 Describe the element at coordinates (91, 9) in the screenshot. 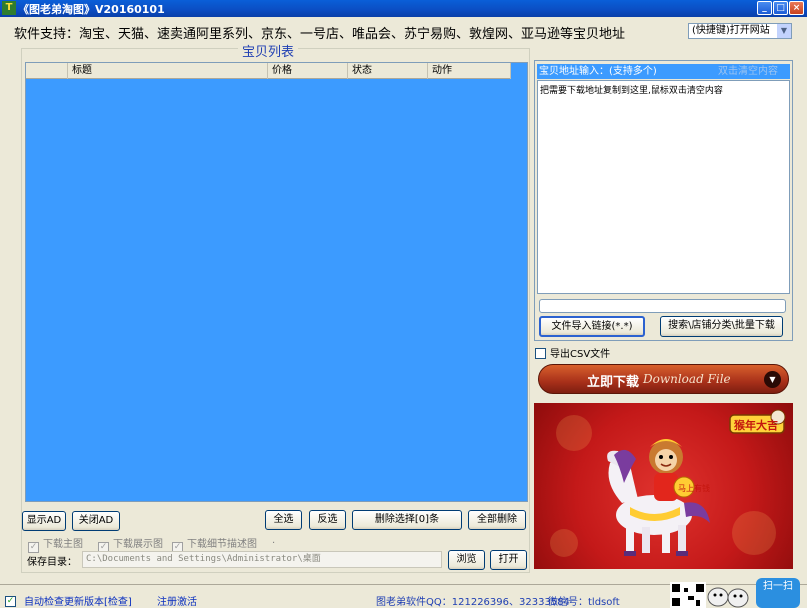

I see `window-title: 《图老弟淘图》V20160101` at that location.